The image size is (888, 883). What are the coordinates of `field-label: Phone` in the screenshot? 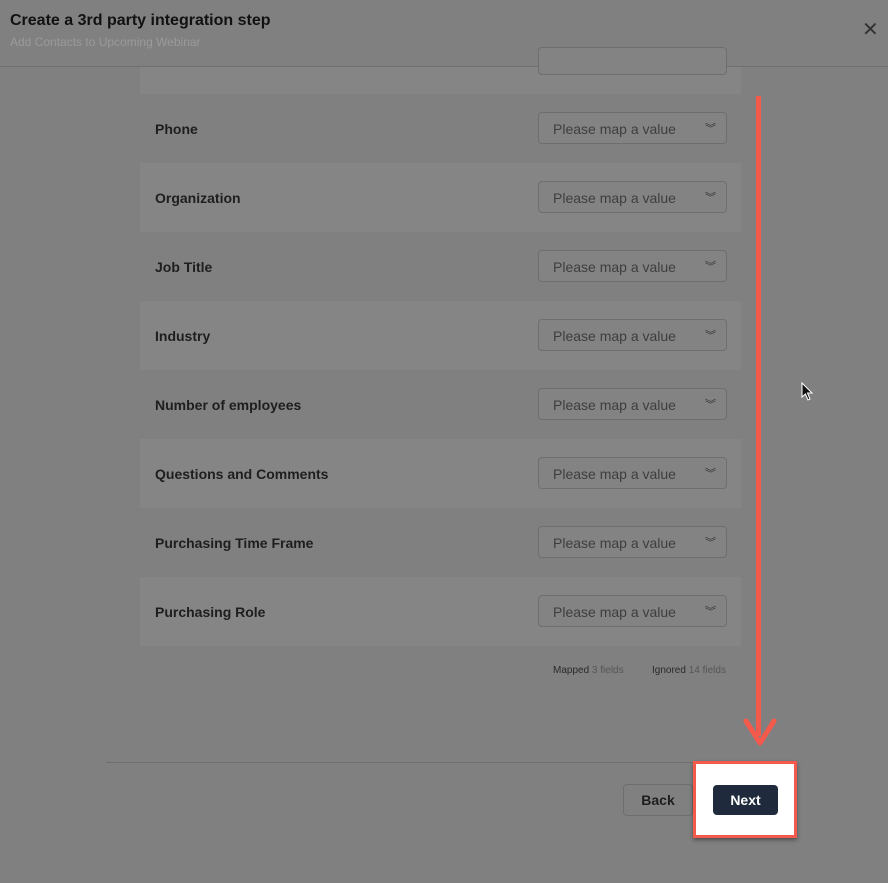 It's located at (176, 129).